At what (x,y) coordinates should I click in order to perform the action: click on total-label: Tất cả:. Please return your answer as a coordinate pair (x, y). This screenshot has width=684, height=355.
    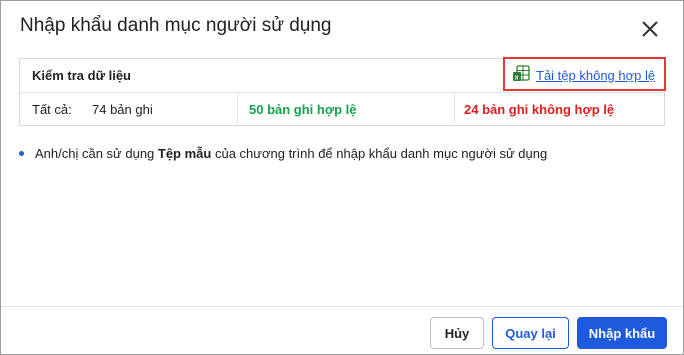
    Looking at the image, I should click on (52, 109).